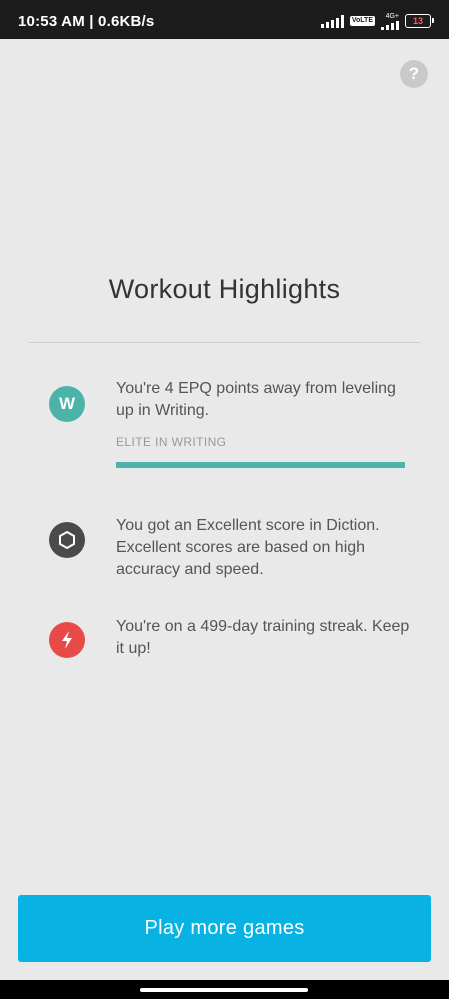 Image resolution: width=449 pixels, height=999 pixels. Describe the element at coordinates (377, 21) in the screenshot. I see `status-icons: VoLTE 4G+ 13` at that location.